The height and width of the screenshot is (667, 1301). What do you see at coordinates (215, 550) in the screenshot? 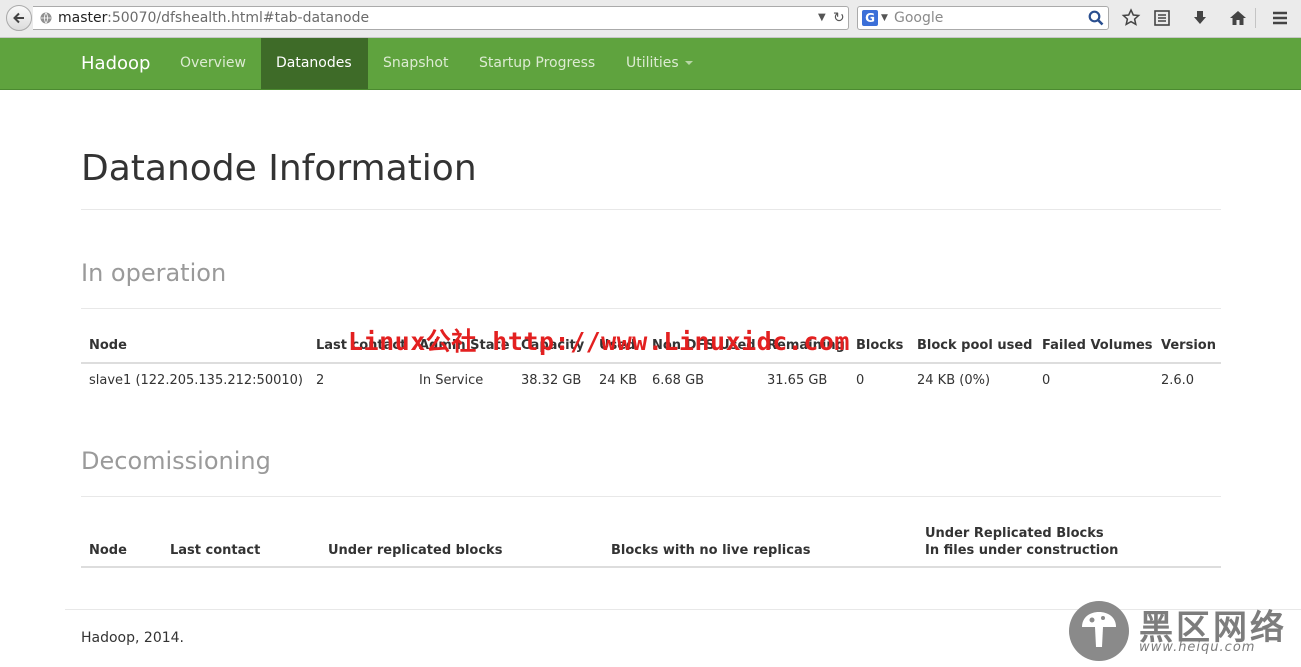
I see `col-header-last-contact: Last contact` at bounding box center [215, 550].